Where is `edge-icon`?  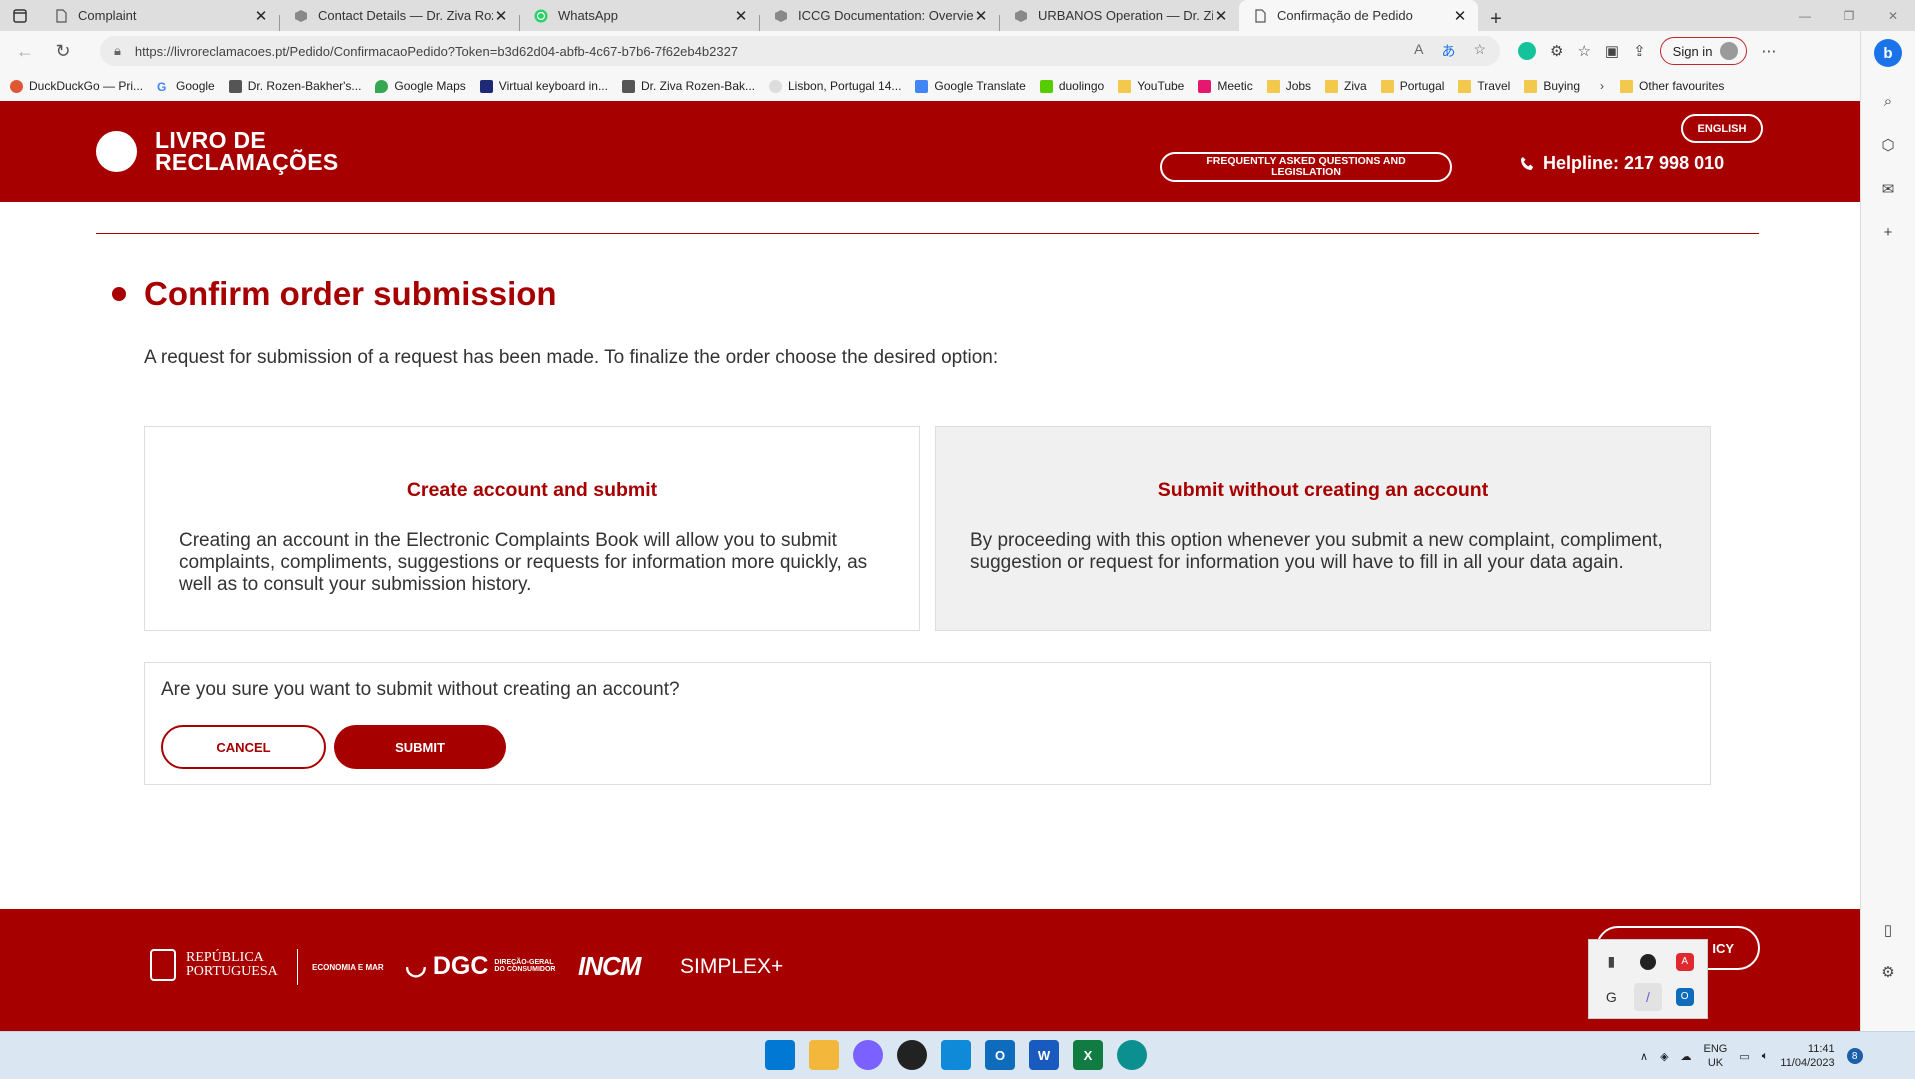
edge-icon is located at coordinates (1132, 1055).